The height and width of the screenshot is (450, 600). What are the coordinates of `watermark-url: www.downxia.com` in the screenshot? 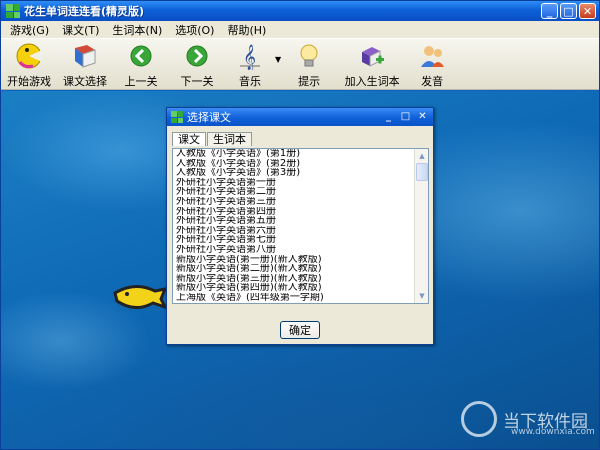 It's located at (553, 432).